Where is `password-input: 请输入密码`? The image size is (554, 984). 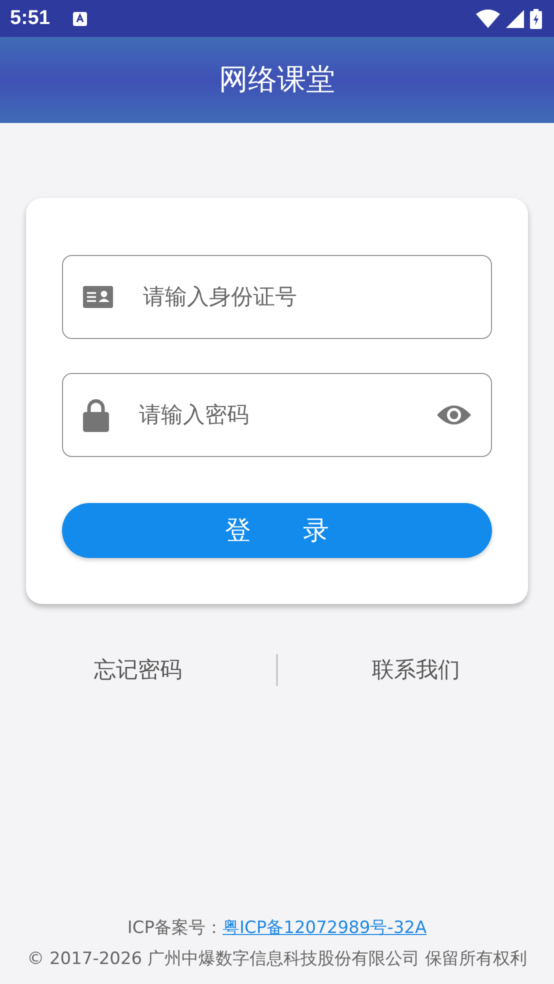 password-input: 请输入密码 is located at coordinates (273, 415).